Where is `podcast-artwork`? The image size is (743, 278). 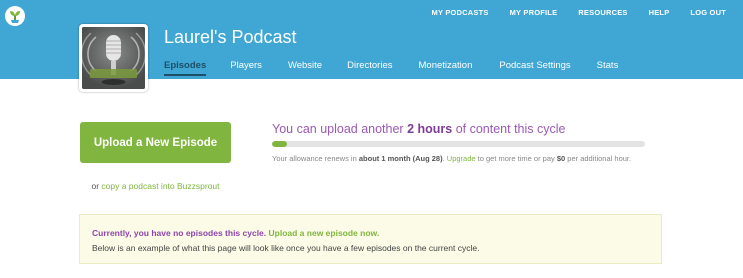
podcast-artwork is located at coordinates (113, 58).